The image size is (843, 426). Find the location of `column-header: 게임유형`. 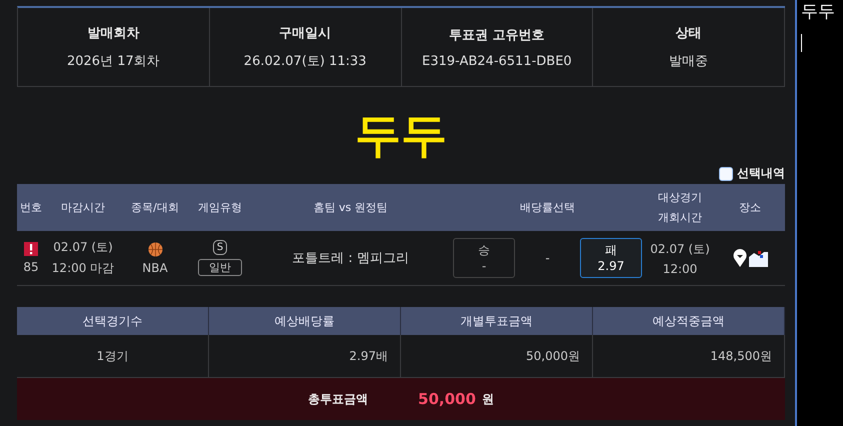

column-header: 게임유형 is located at coordinates (220, 208).